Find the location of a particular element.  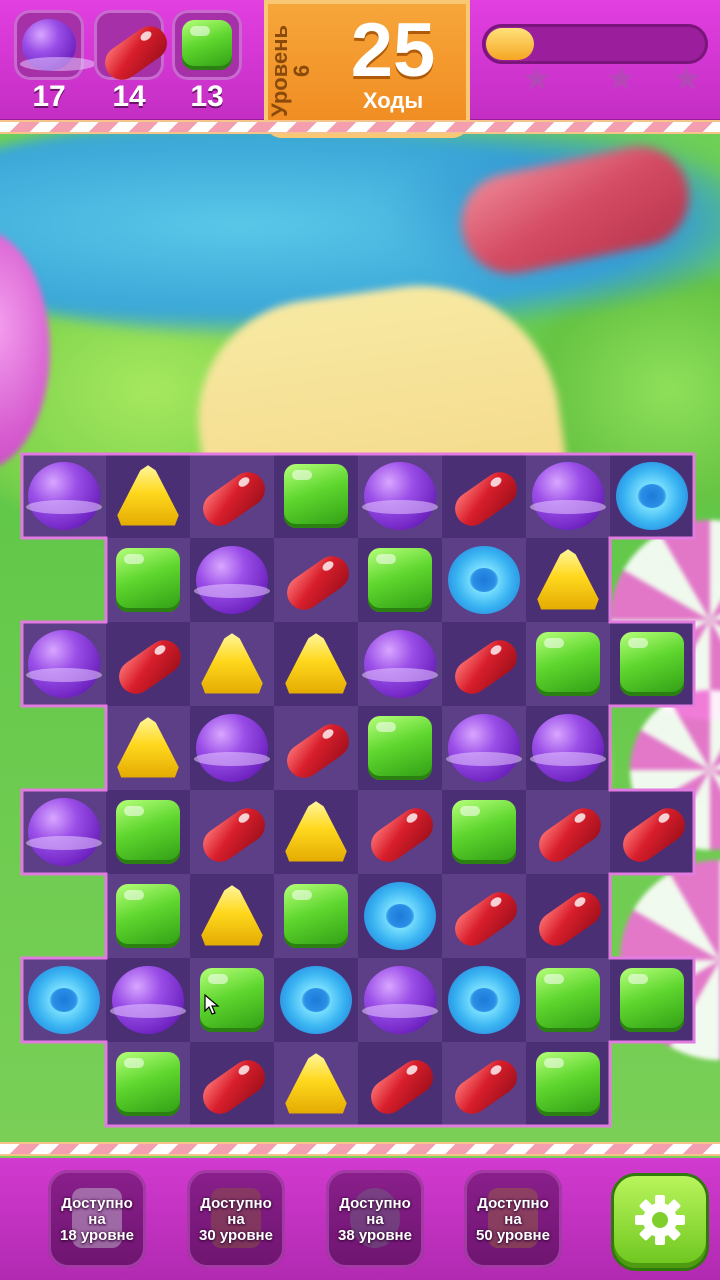

booster-slot-4: Доступно на 50 уровне is located at coordinates (513, 1219).